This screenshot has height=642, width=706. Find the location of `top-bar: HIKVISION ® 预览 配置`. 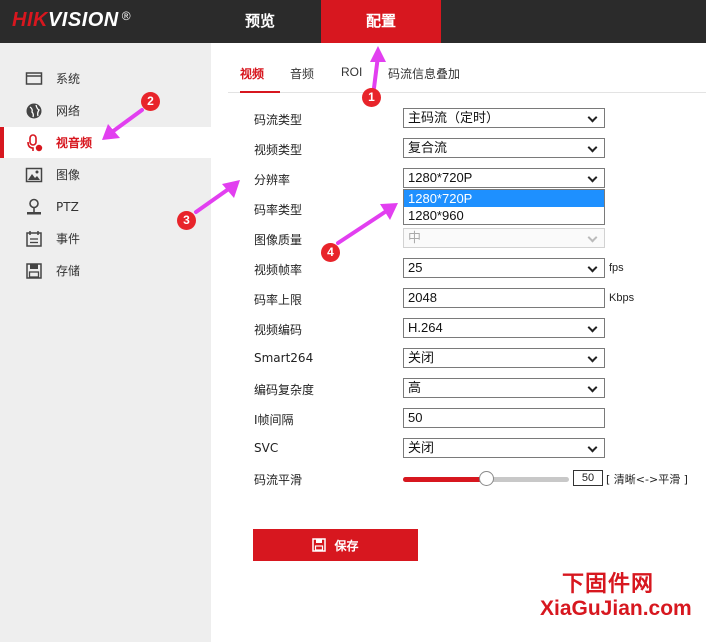

top-bar: HIKVISION ® 预览 配置 is located at coordinates (353, 21).